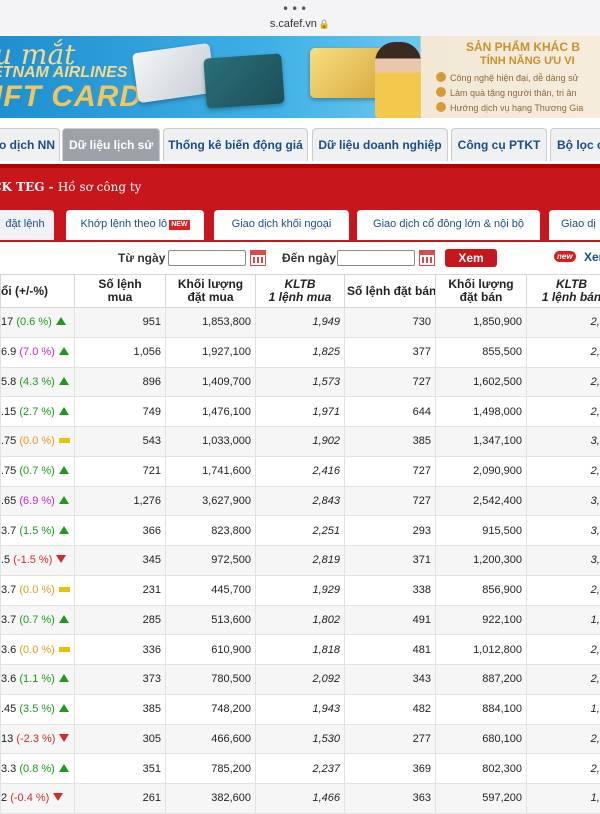 This screenshot has width=600, height=814. Describe the element at coordinates (4, 798) in the screenshot. I see `change-value: 2` at that location.